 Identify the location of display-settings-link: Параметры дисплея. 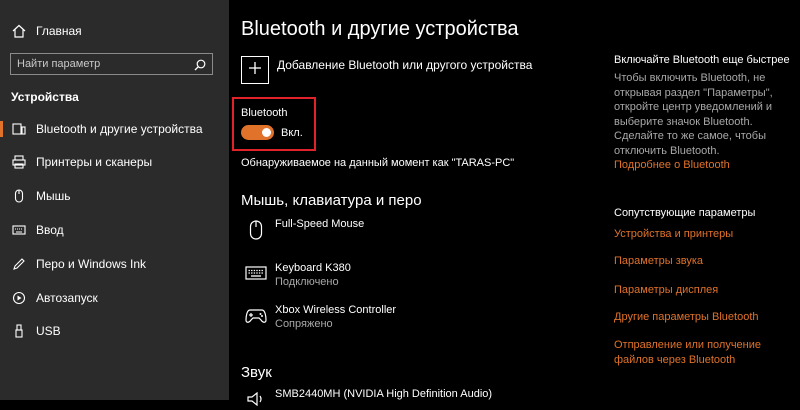
(704, 290).